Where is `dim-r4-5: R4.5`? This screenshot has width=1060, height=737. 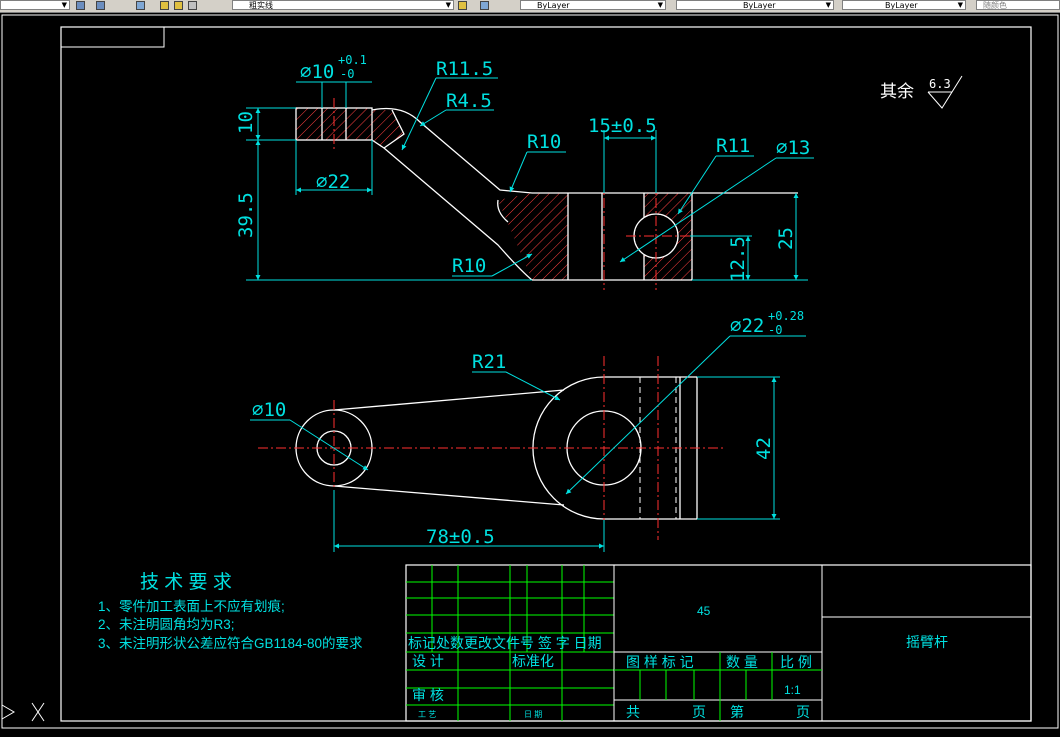 dim-r4-5: R4.5 is located at coordinates (469, 101).